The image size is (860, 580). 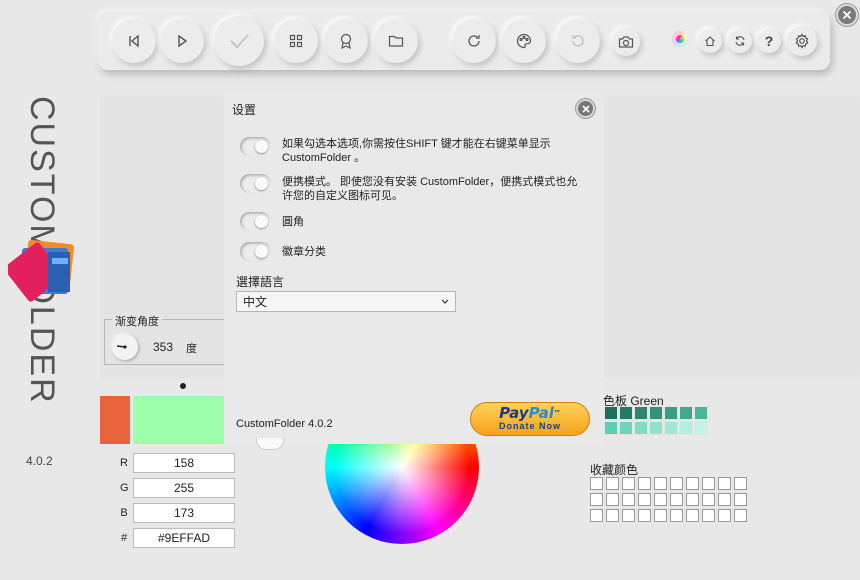 What do you see at coordinates (115, 420) in the screenshot?
I see `previous-color-swatch` at bounding box center [115, 420].